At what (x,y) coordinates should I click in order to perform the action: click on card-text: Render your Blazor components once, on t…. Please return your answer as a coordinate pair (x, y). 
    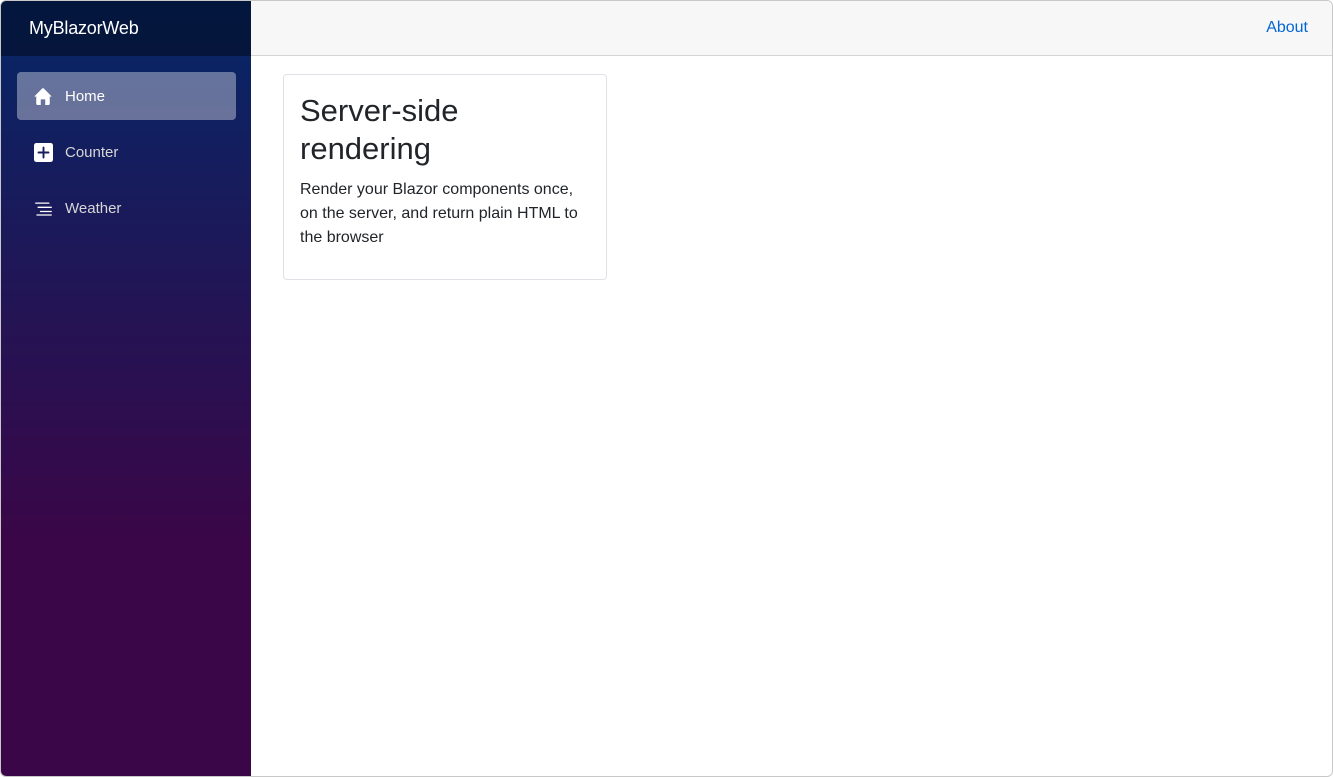
    Looking at the image, I should click on (439, 213).